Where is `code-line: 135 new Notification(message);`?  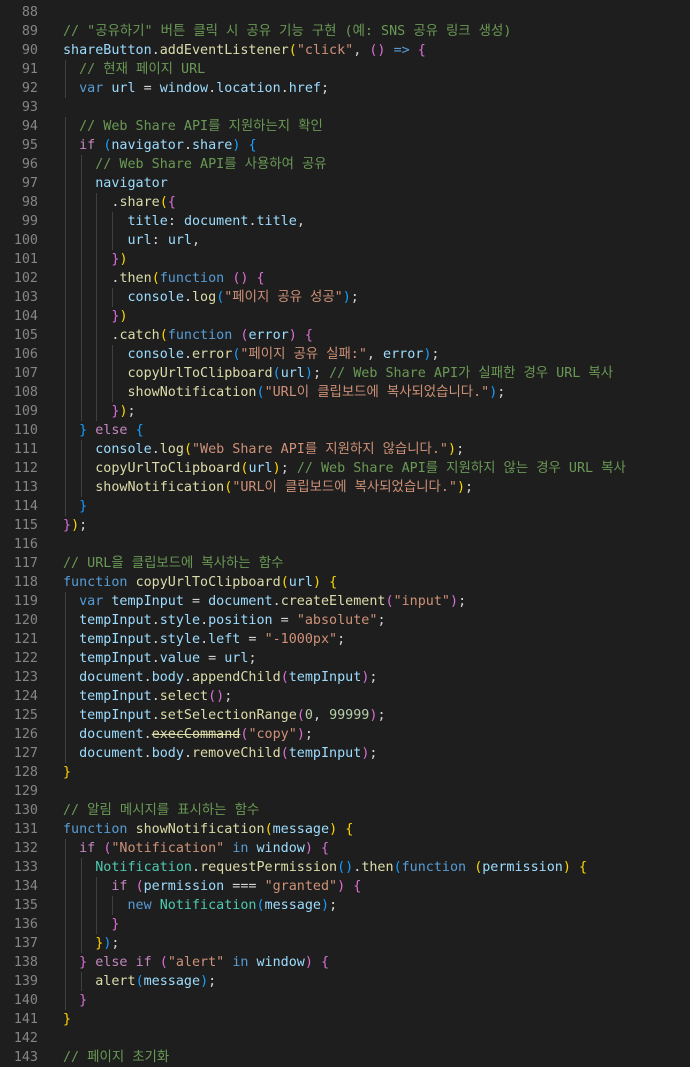
code-line: 135 new Notification(message); is located at coordinates (345, 905).